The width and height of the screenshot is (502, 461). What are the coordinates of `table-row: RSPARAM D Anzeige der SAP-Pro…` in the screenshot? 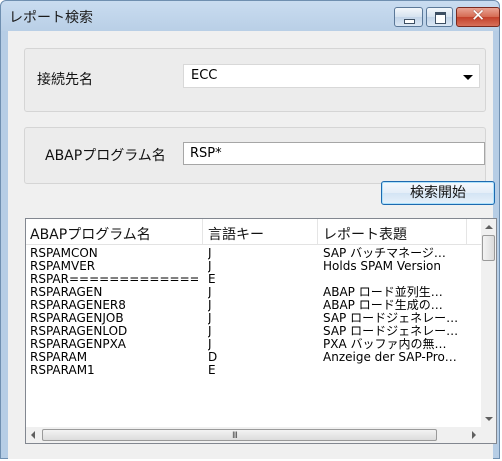 It's located at (253, 357).